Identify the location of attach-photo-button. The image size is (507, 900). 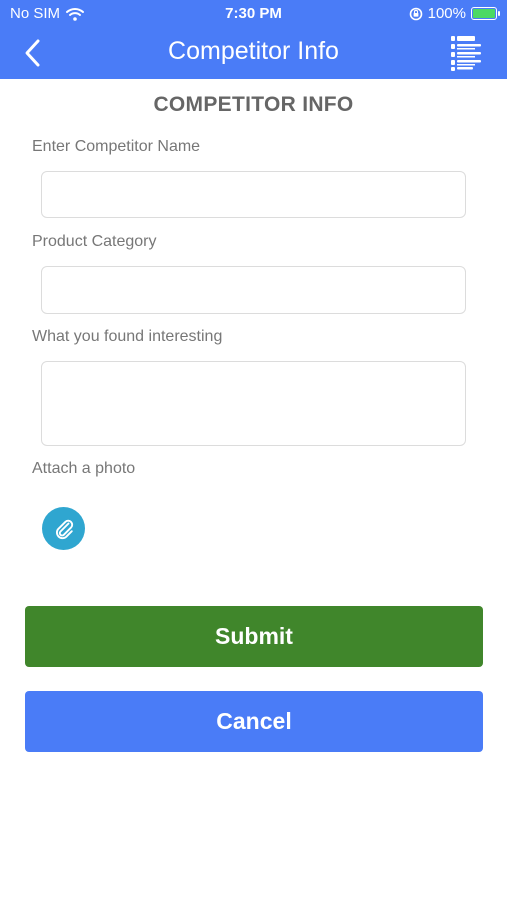
(63, 528).